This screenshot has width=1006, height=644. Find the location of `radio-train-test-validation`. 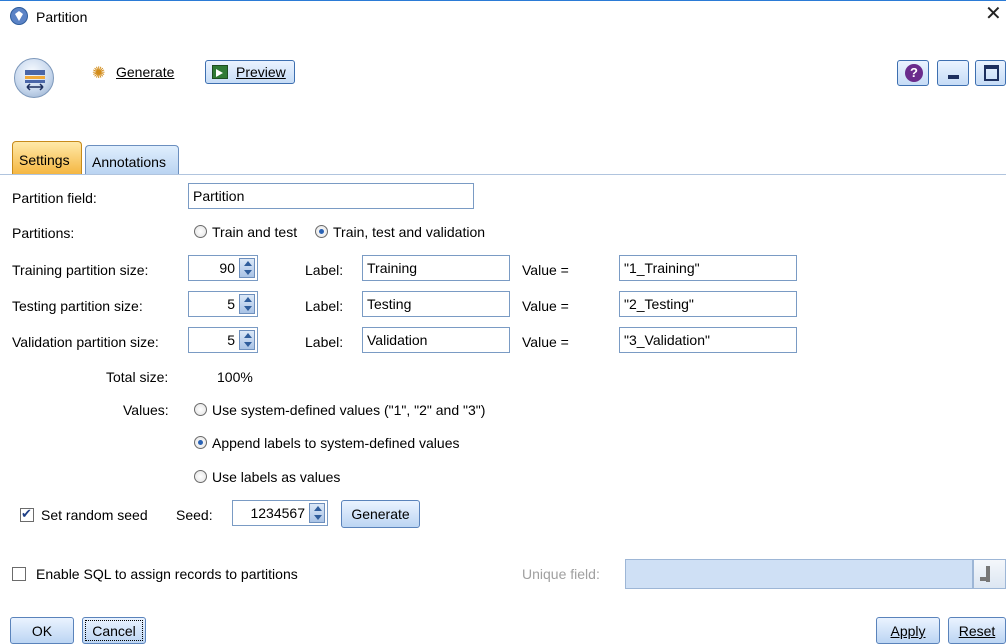

radio-train-test-validation is located at coordinates (321, 231).